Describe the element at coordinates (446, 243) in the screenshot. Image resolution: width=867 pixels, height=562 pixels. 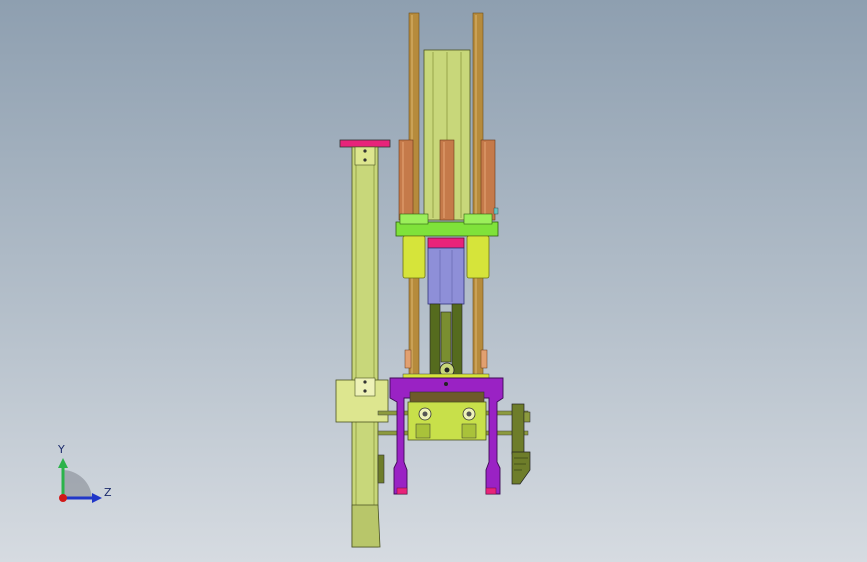
I see `cylinder-cap` at that location.